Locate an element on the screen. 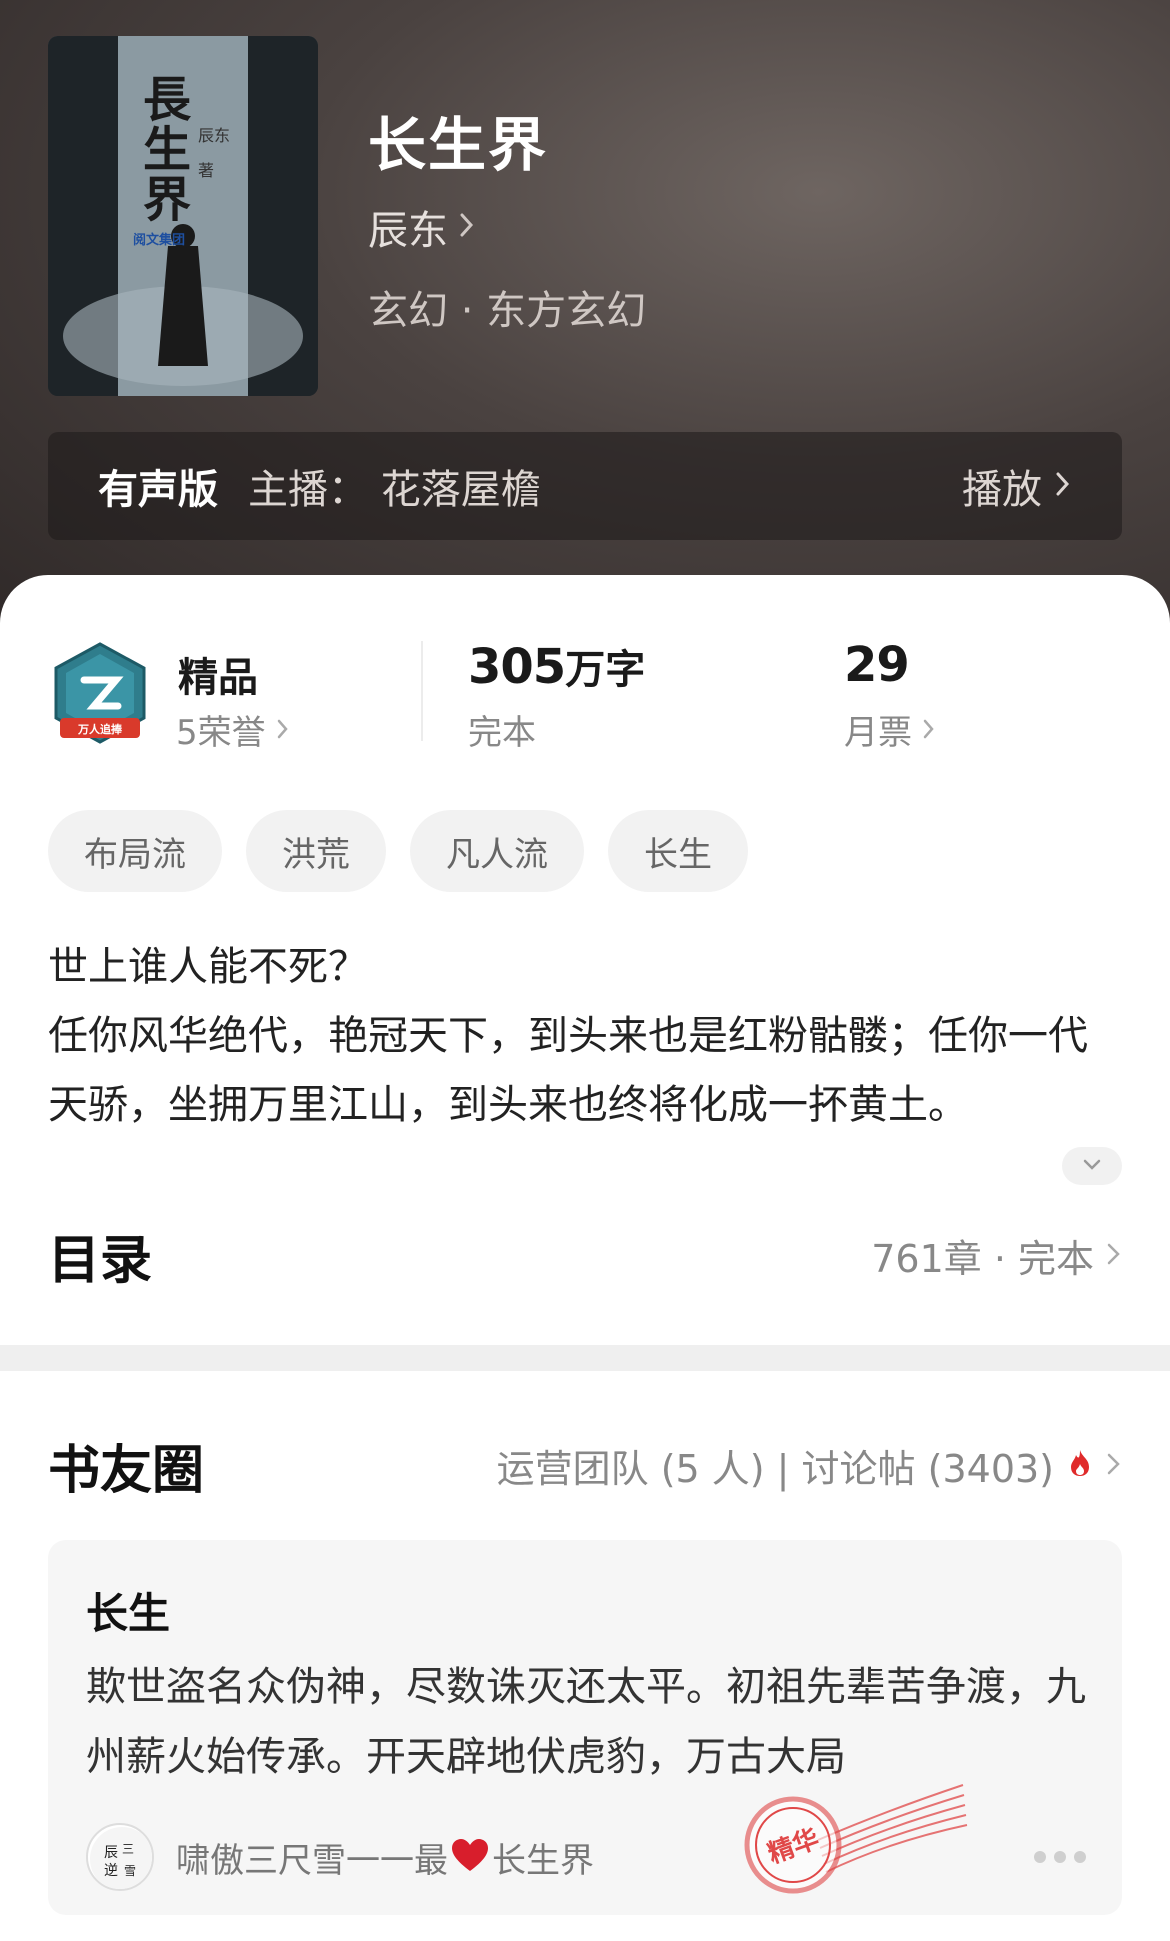 The height and width of the screenshot is (1941, 1170). book-genre: 玄幻 · 东方玄幻 is located at coordinates (507, 311).